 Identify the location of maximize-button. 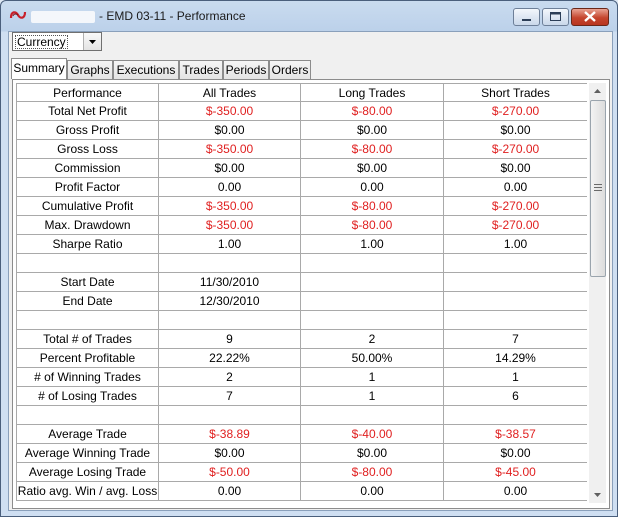
(555, 17).